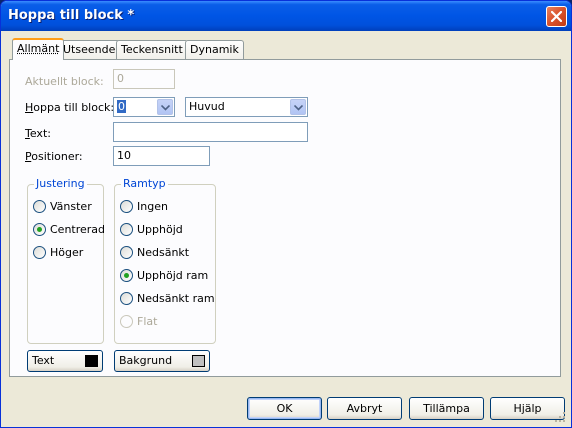 This screenshot has height=428, width=572. I want to click on radio-frame-none: Ingen, so click(166, 207).